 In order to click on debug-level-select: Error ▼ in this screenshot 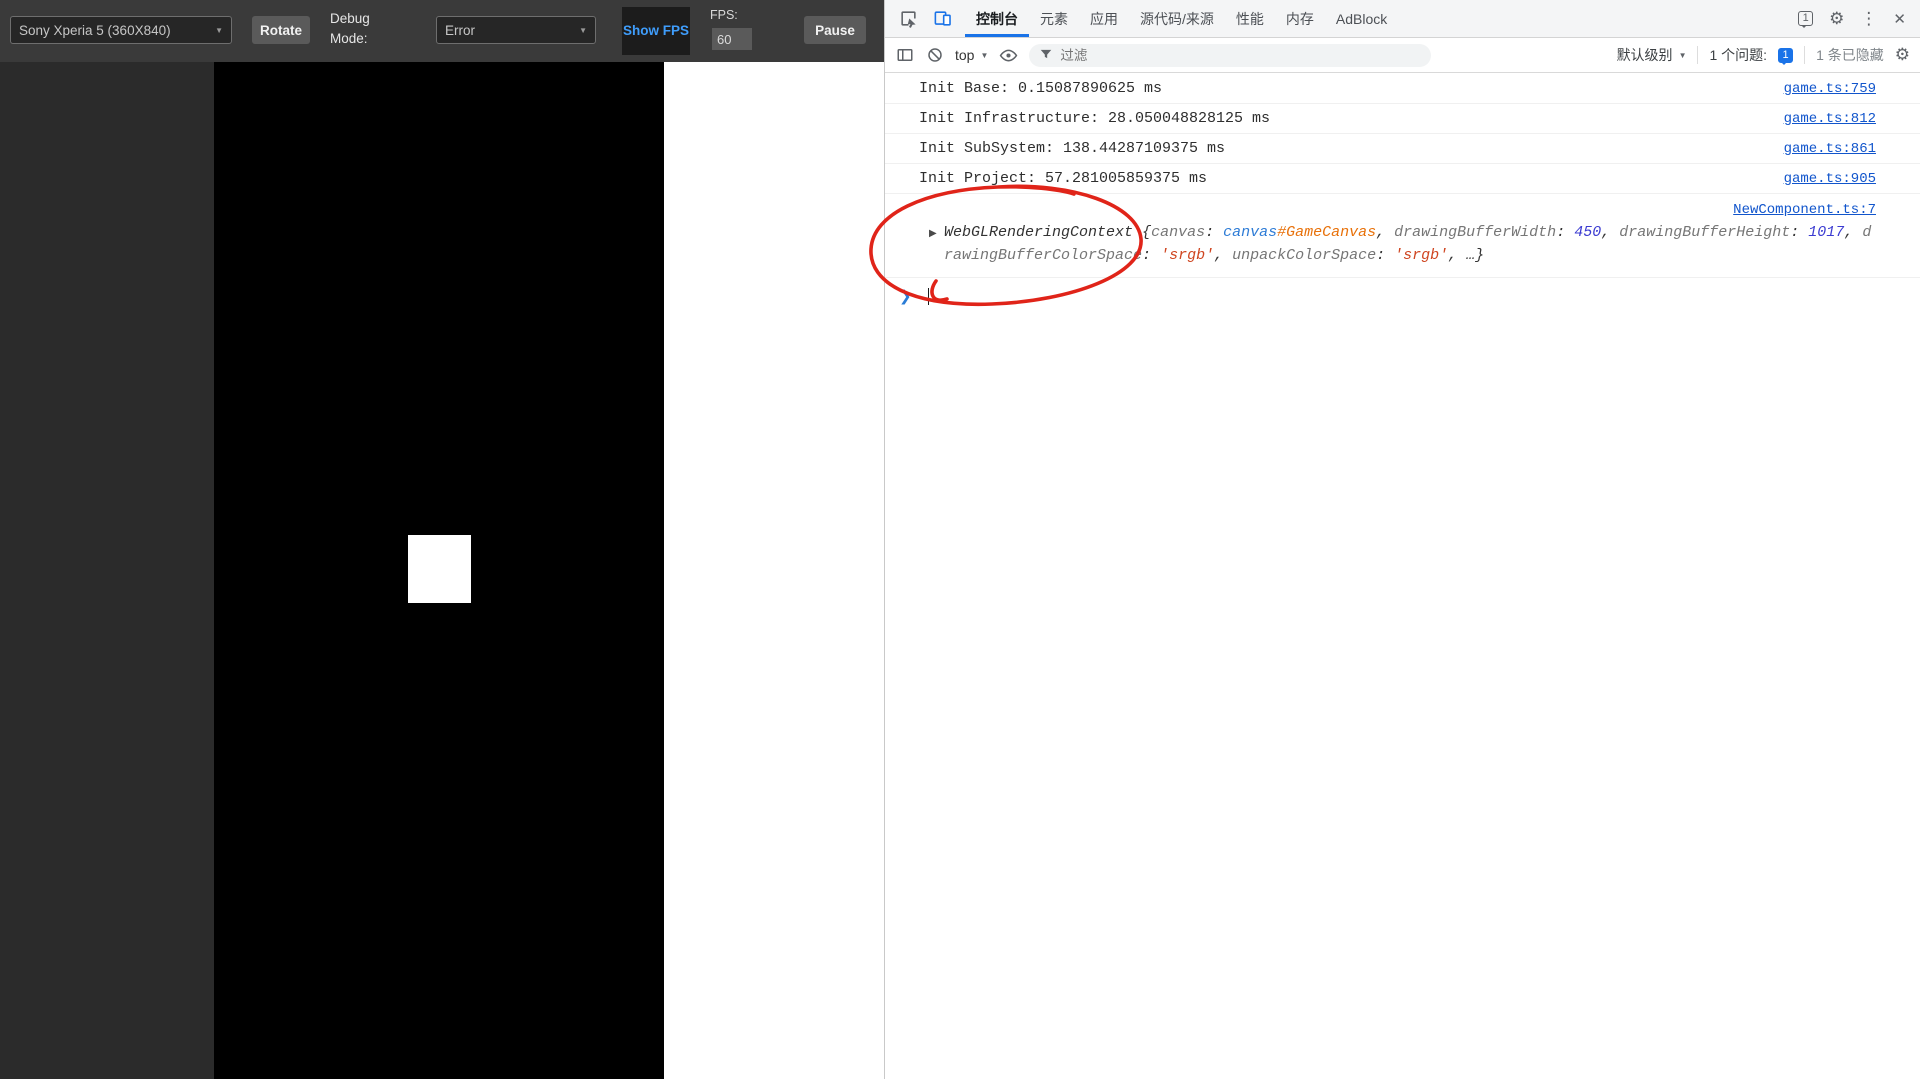, I will do `click(516, 30)`.